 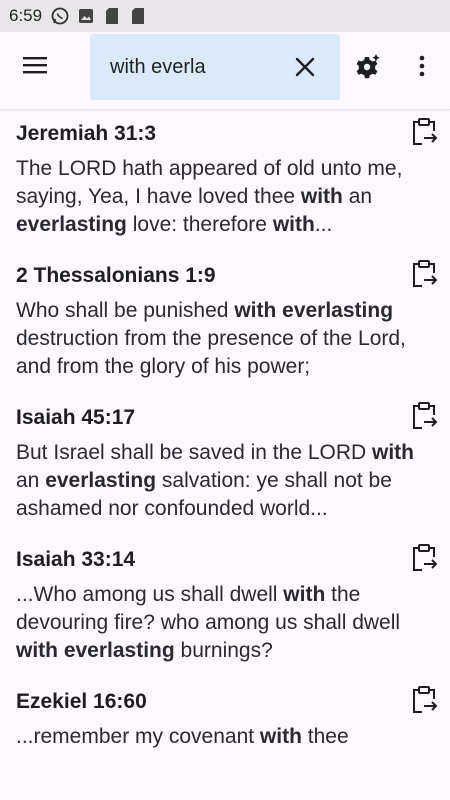 What do you see at coordinates (26, 15) in the screenshot?
I see `status-time: 6:59` at bounding box center [26, 15].